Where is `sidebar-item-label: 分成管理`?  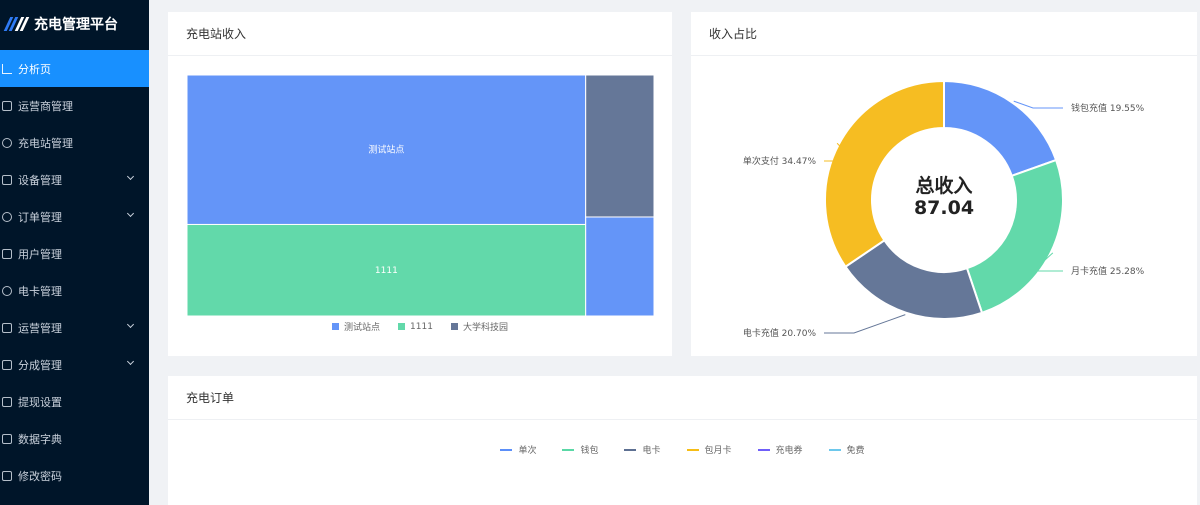
sidebar-item-label: 分成管理 is located at coordinates (40, 365).